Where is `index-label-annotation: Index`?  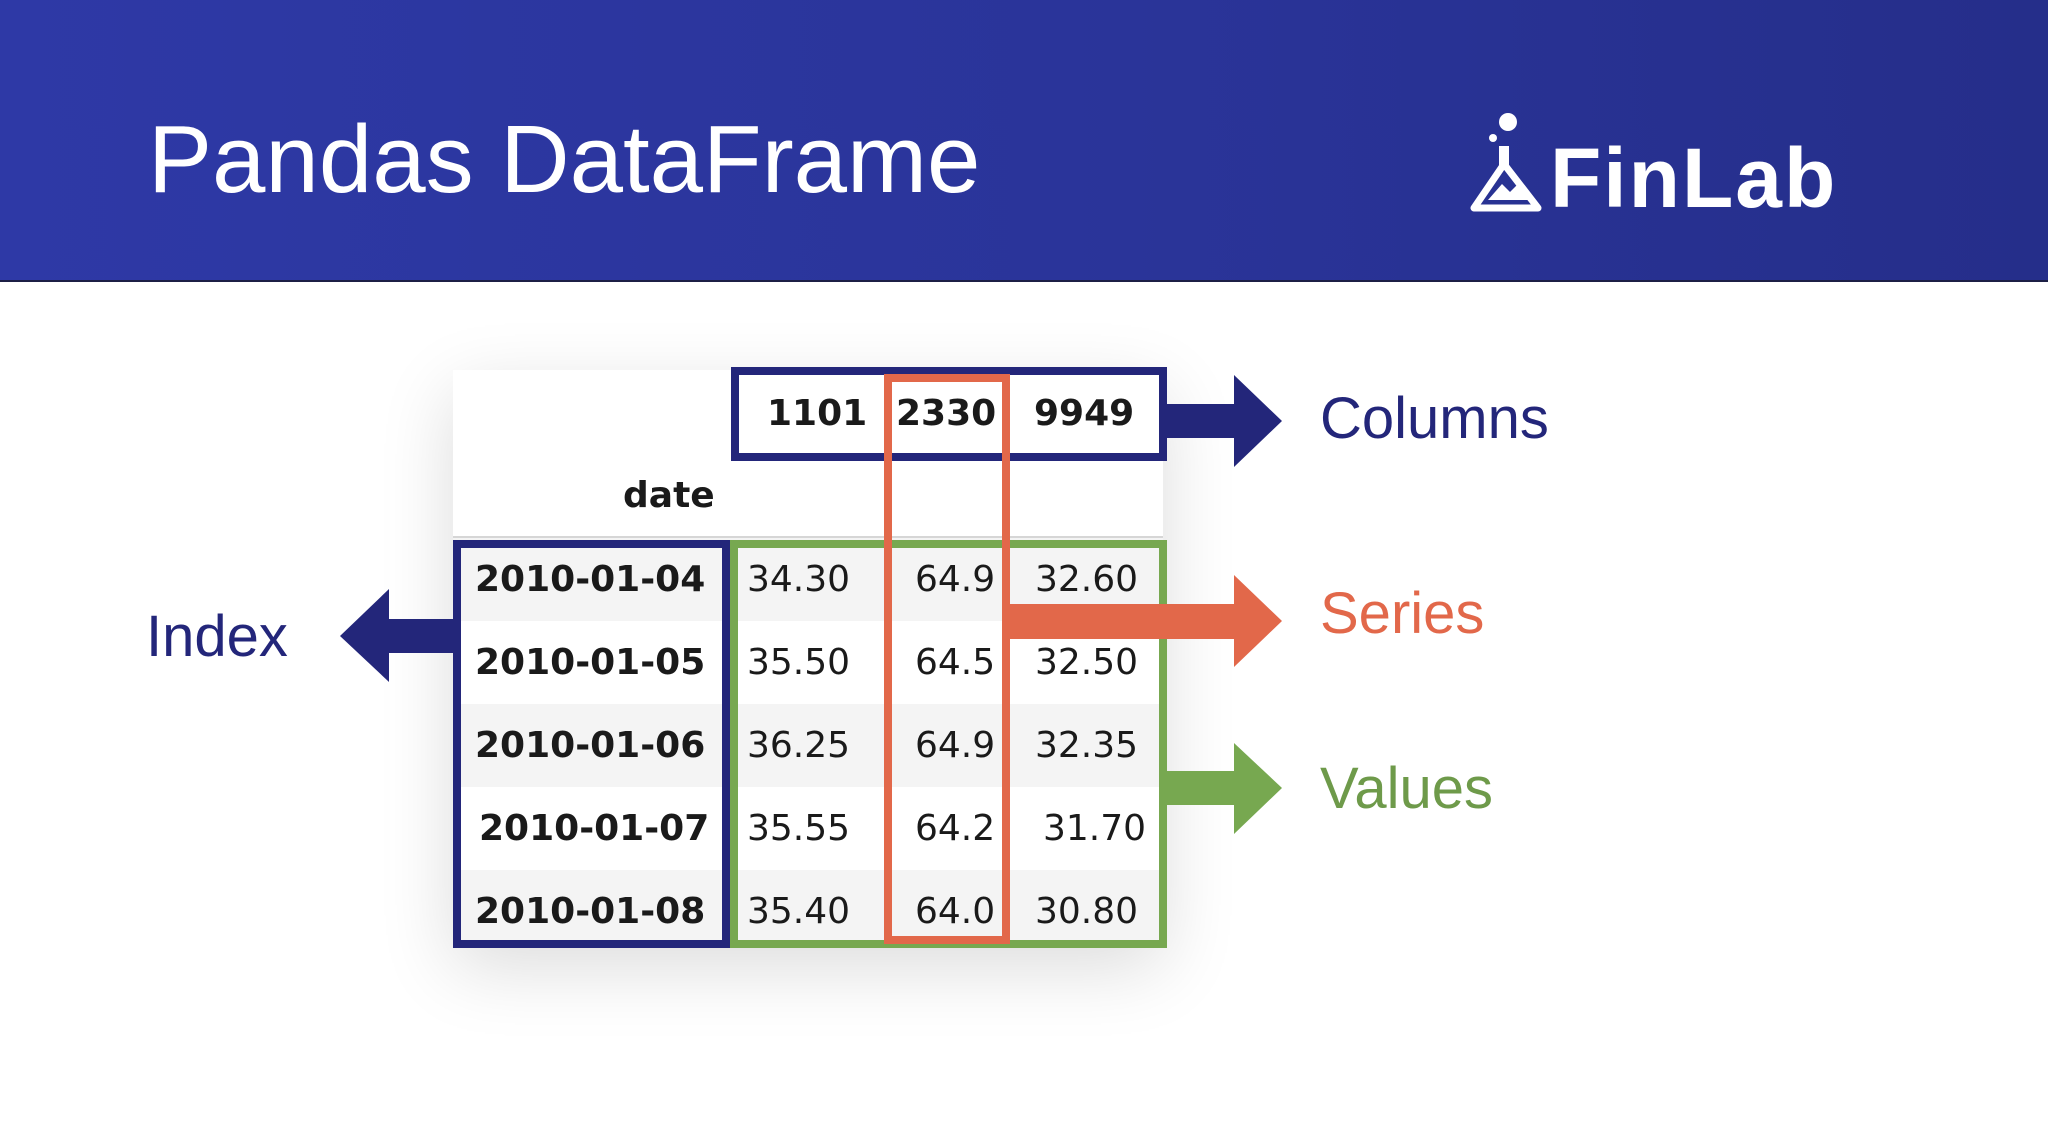
index-label-annotation: Index is located at coordinates (217, 636).